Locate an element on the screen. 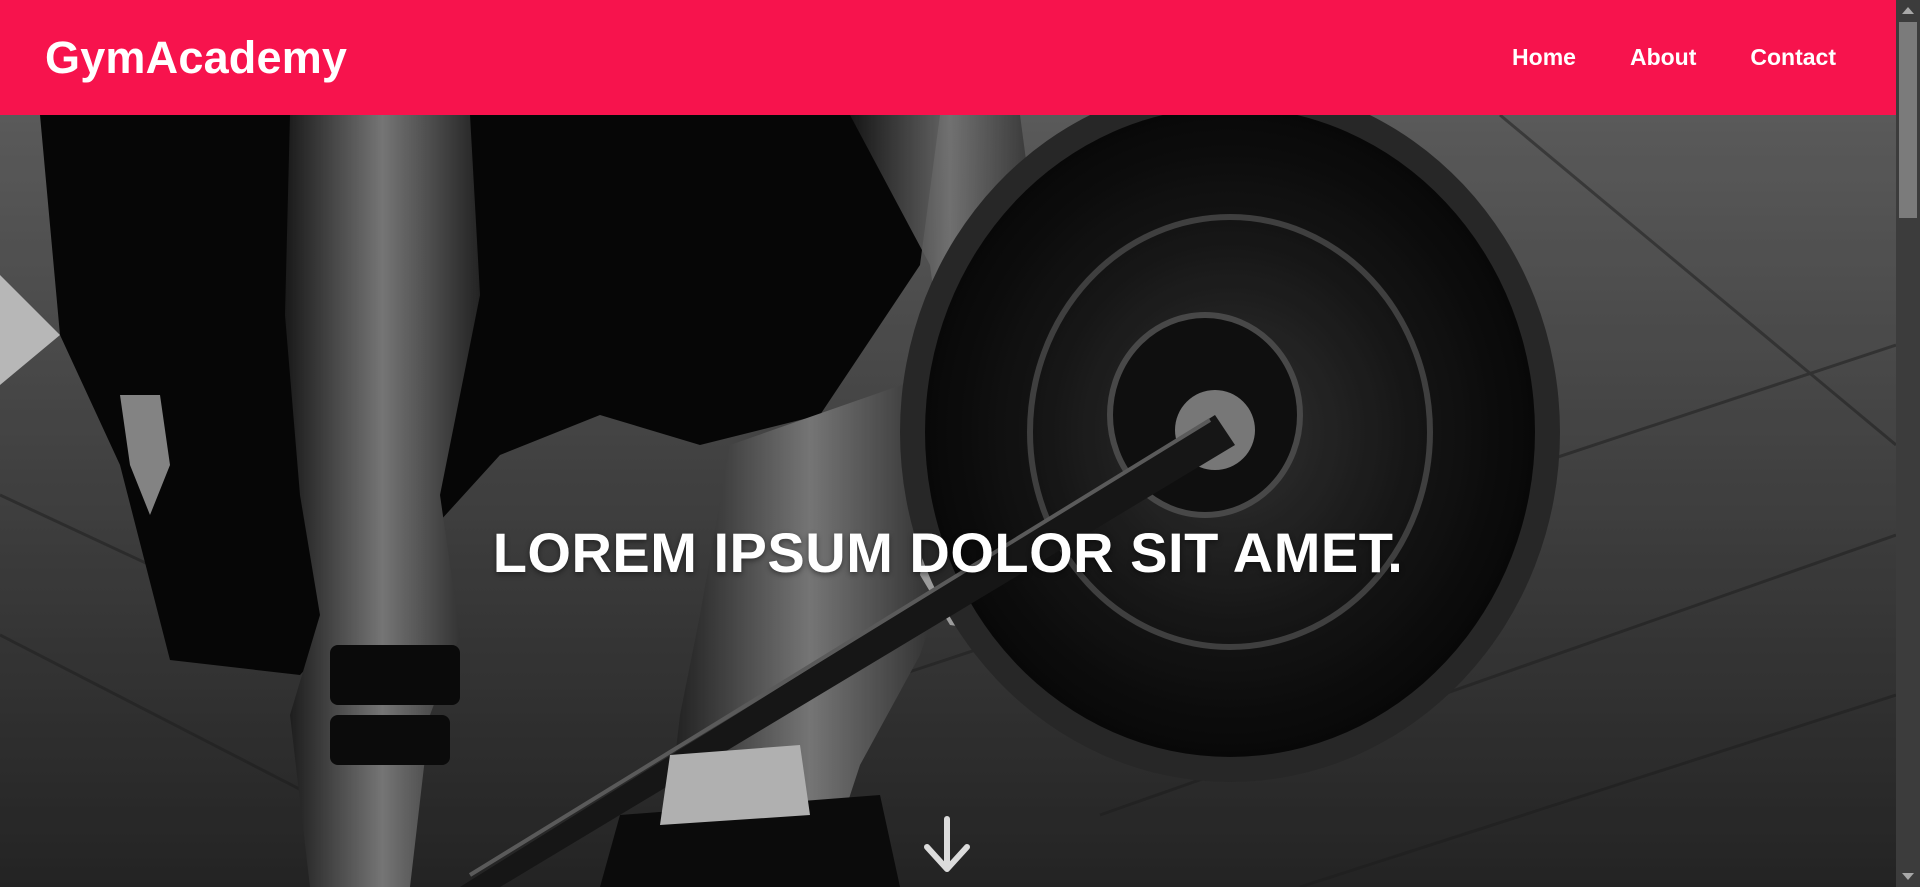 Image resolution: width=1920 pixels, height=887 pixels. vertical-scrollbar is located at coordinates (1908, 443).